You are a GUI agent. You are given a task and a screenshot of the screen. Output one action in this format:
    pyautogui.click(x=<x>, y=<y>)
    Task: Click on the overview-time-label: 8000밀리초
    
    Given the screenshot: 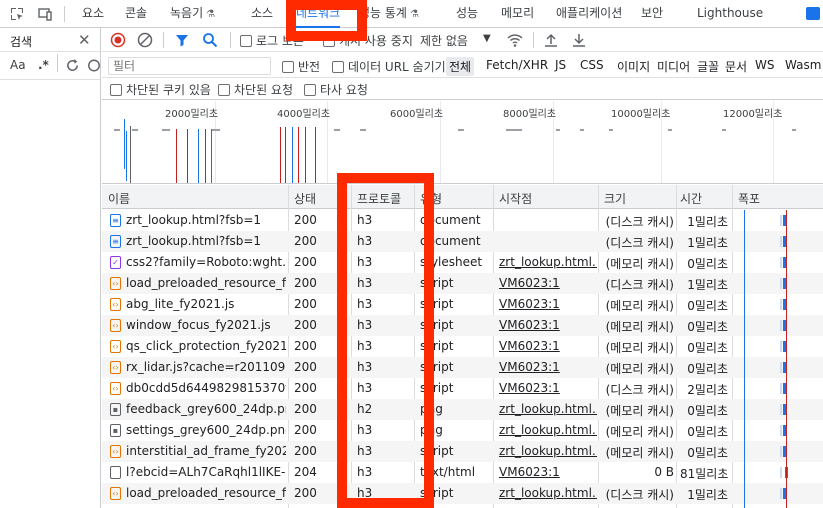 What is the action you would take?
    pyautogui.click(x=530, y=114)
    